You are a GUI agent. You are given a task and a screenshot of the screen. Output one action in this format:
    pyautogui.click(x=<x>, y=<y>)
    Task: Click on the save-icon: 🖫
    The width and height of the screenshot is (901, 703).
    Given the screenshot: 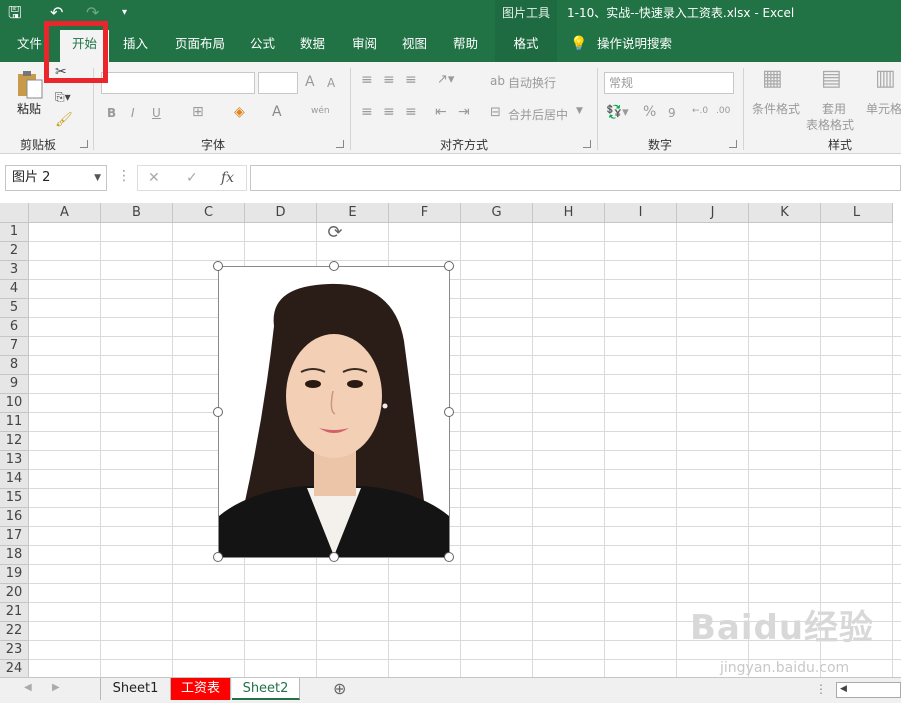 What is the action you would take?
    pyautogui.click(x=15, y=13)
    